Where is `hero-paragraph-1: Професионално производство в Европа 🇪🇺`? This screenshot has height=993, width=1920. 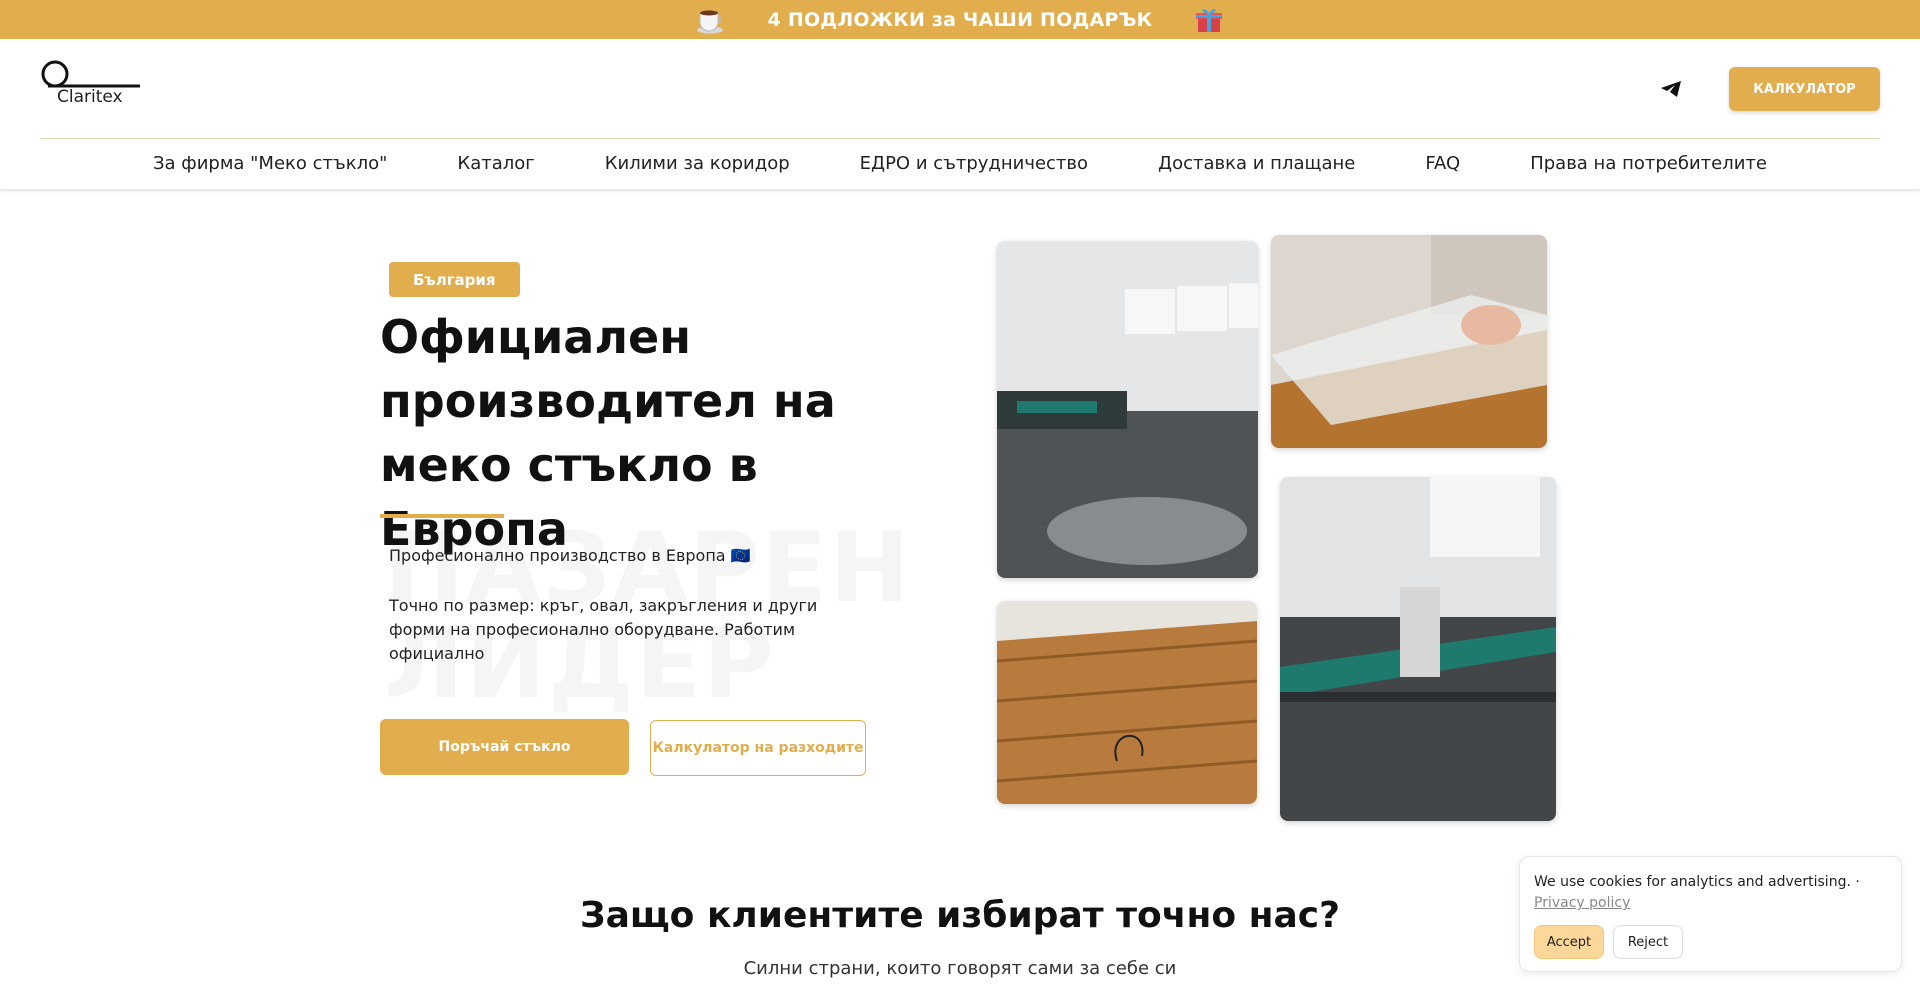
hero-paragraph-1: Професионално производство в Европа 🇪🇺 is located at coordinates (570, 555).